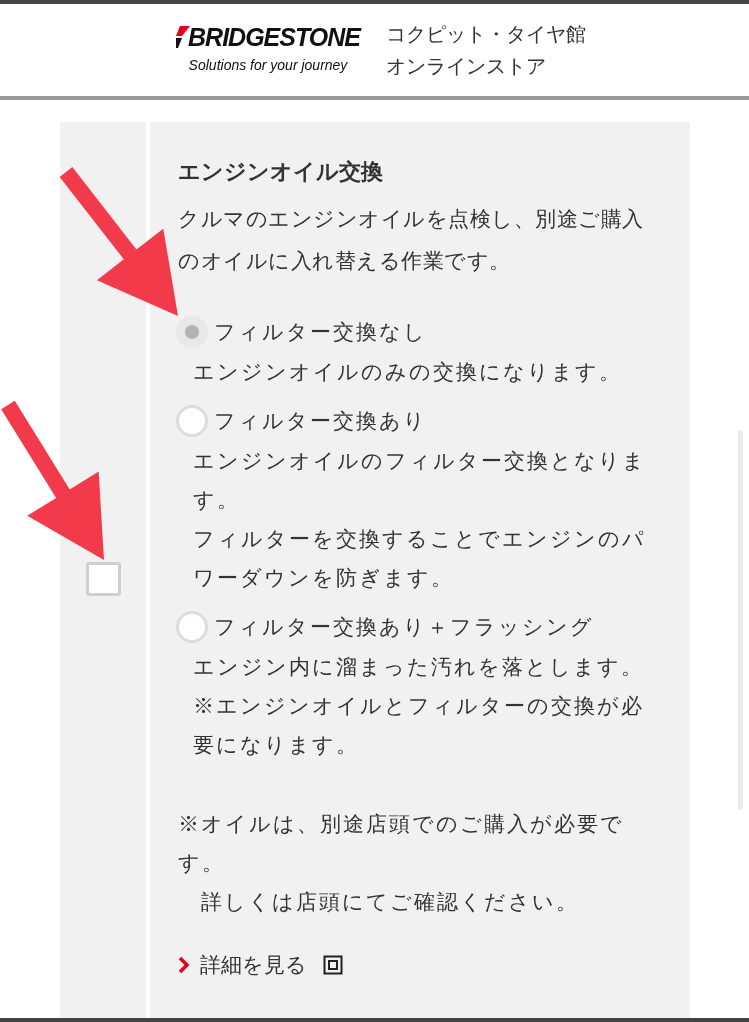 This screenshot has height=1022, width=749. What do you see at coordinates (320, 421) in the screenshot?
I see `option-label: フィルター交換あり` at bounding box center [320, 421].